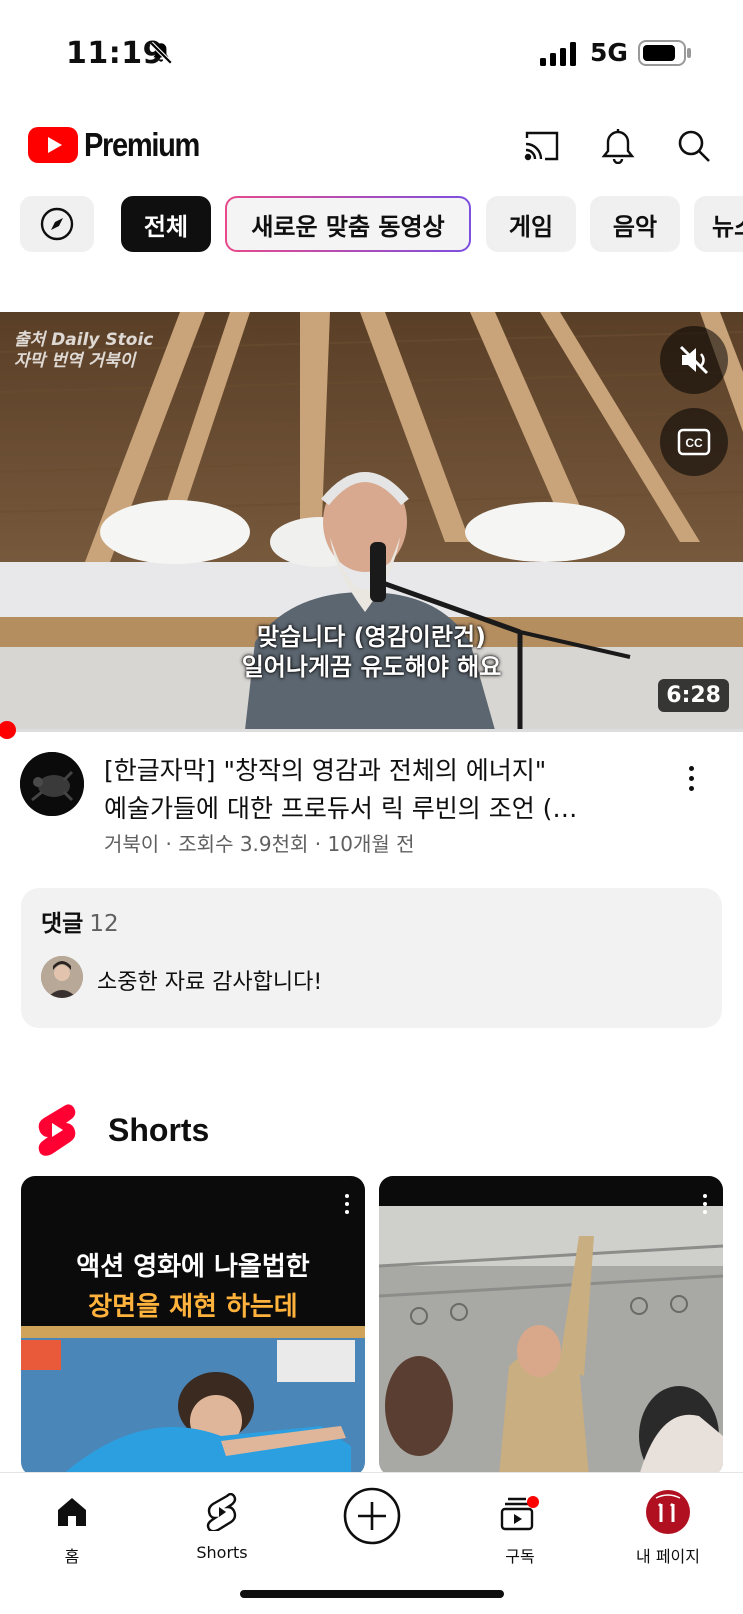 The height and width of the screenshot is (1614, 743). Describe the element at coordinates (72, 1512) in the screenshot. I see `home-icon` at that location.